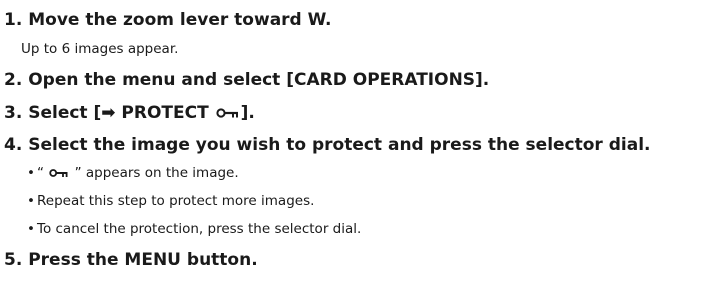 This screenshot has height=292, width=714. I want to click on step-1-number: 1., so click(13, 20).